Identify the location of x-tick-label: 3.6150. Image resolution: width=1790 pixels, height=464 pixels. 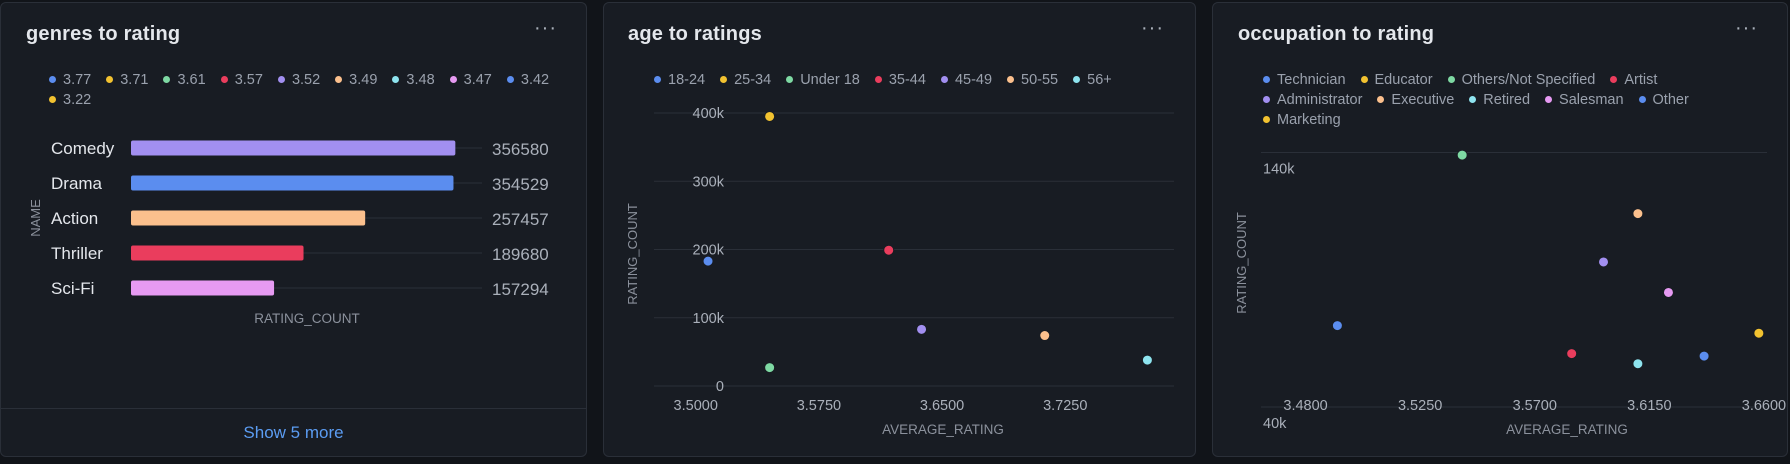
(1649, 406).